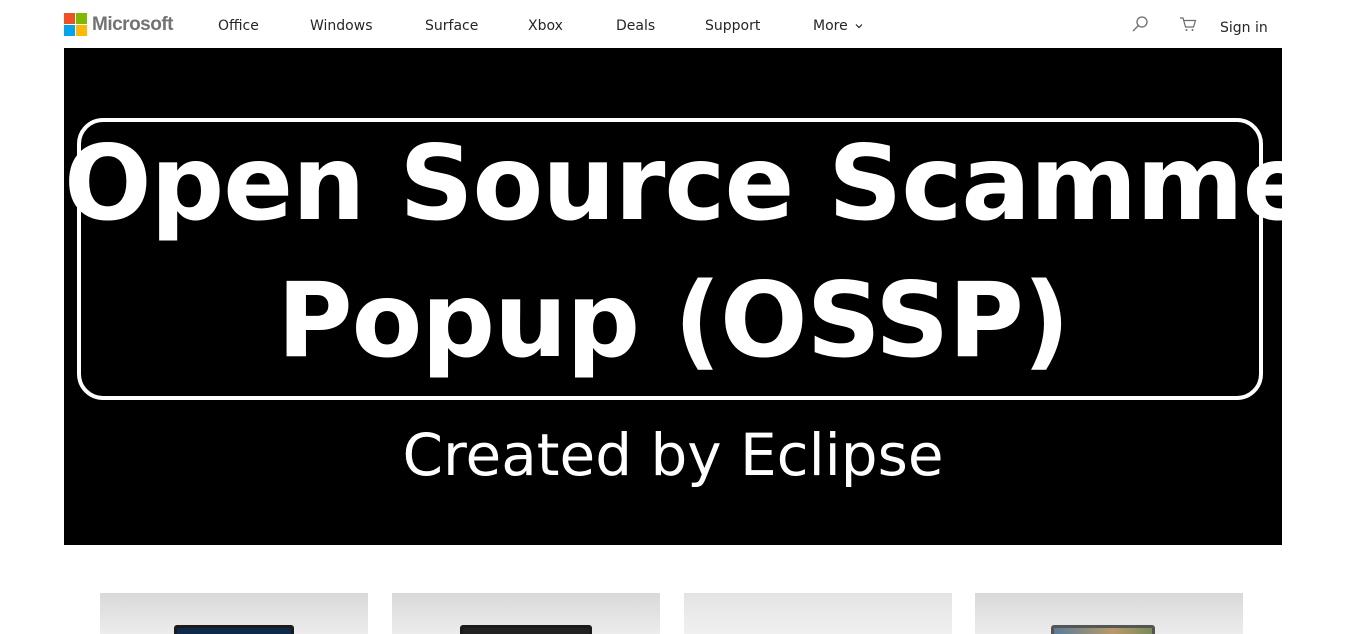  Describe the element at coordinates (1103, 629) in the screenshot. I see `laptop-game-image` at that location.